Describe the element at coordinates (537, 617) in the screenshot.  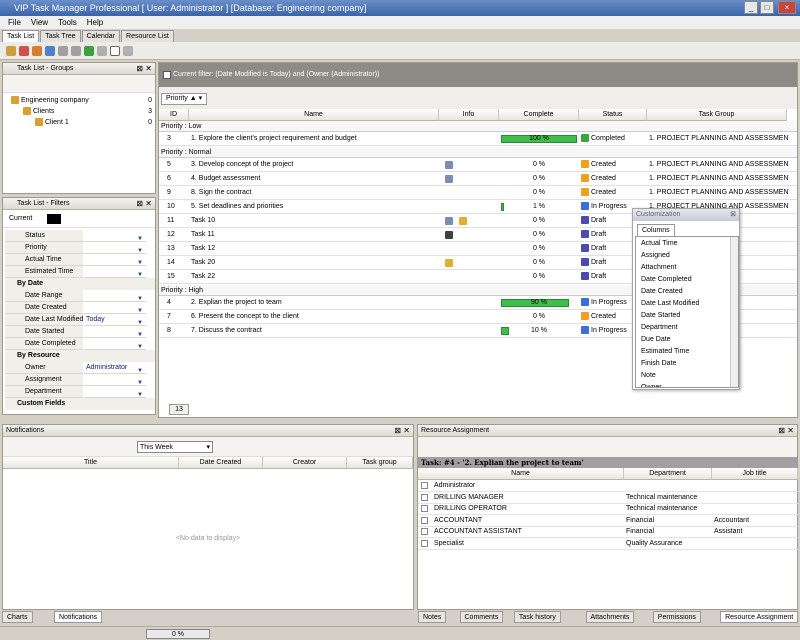
I see `tab-task-history: Task history` at that location.